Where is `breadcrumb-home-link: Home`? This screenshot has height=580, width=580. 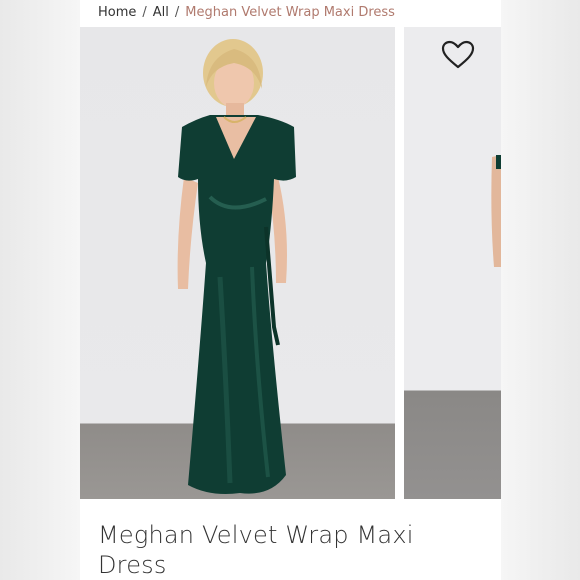 breadcrumb-home-link: Home is located at coordinates (117, 12).